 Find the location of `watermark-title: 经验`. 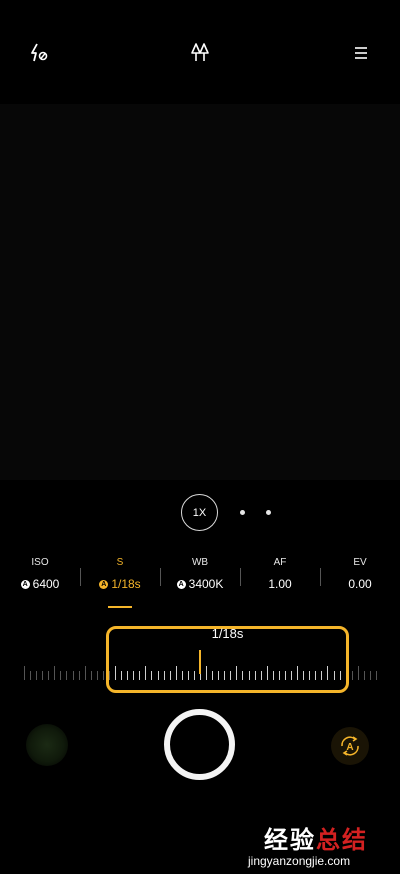

watermark-title: 经验 is located at coordinates (290, 840).